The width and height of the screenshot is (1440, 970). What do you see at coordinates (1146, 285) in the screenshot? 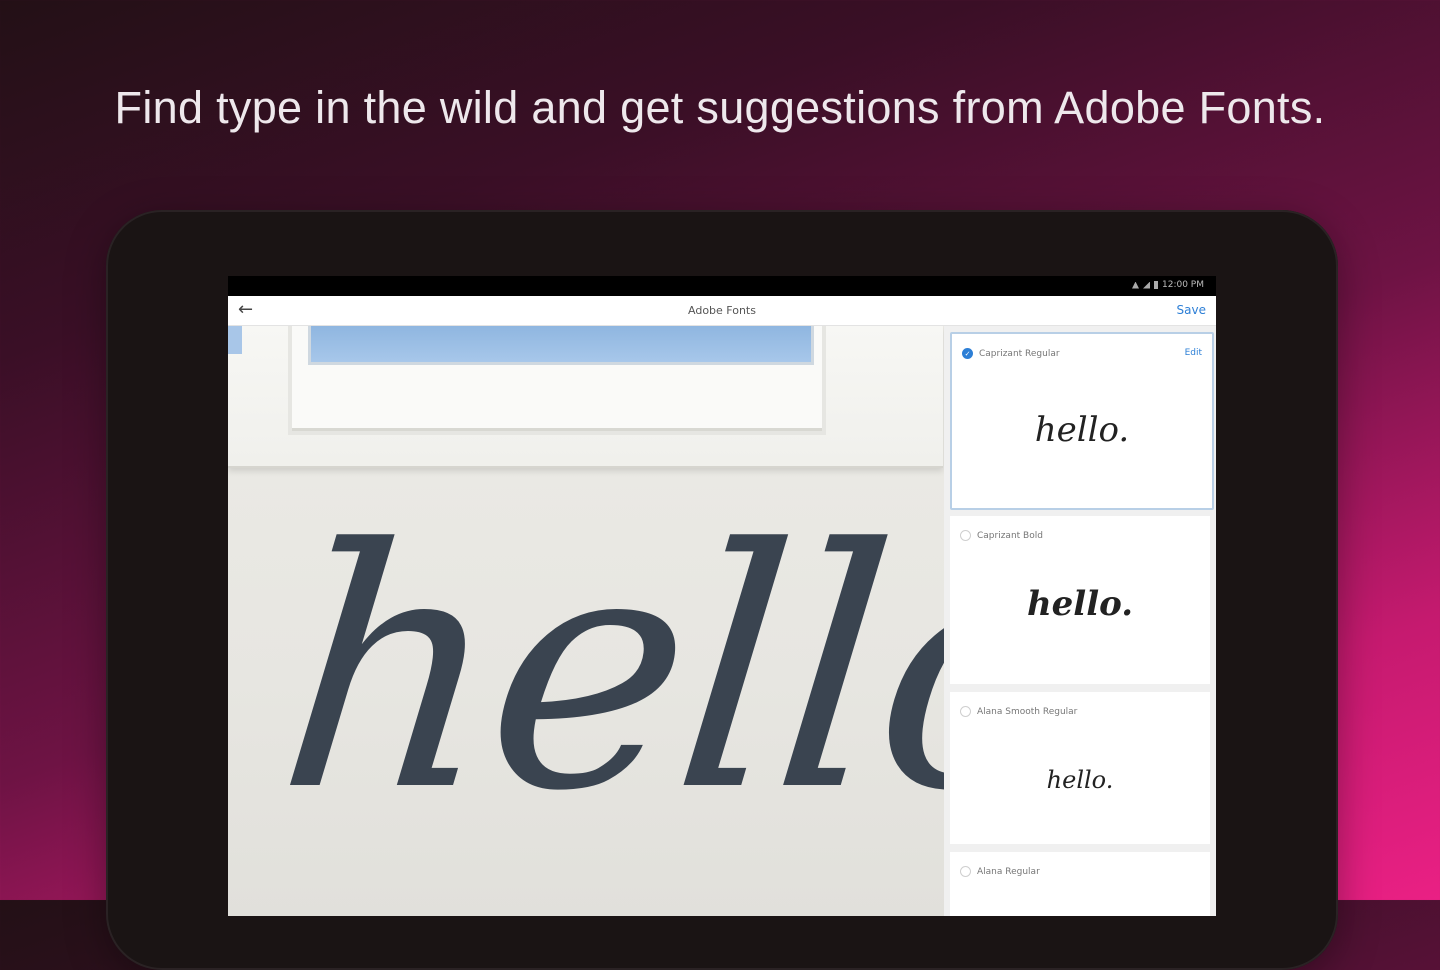
I see `signal-icon` at bounding box center [1146, 285].